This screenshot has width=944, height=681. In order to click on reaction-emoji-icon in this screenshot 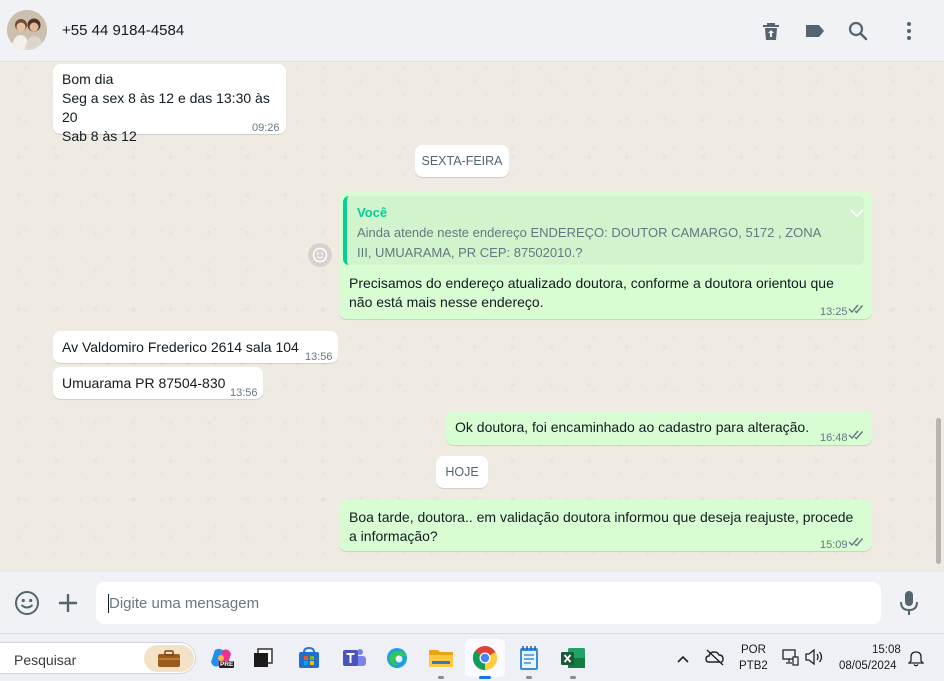, I will do `click(320, 255)`.